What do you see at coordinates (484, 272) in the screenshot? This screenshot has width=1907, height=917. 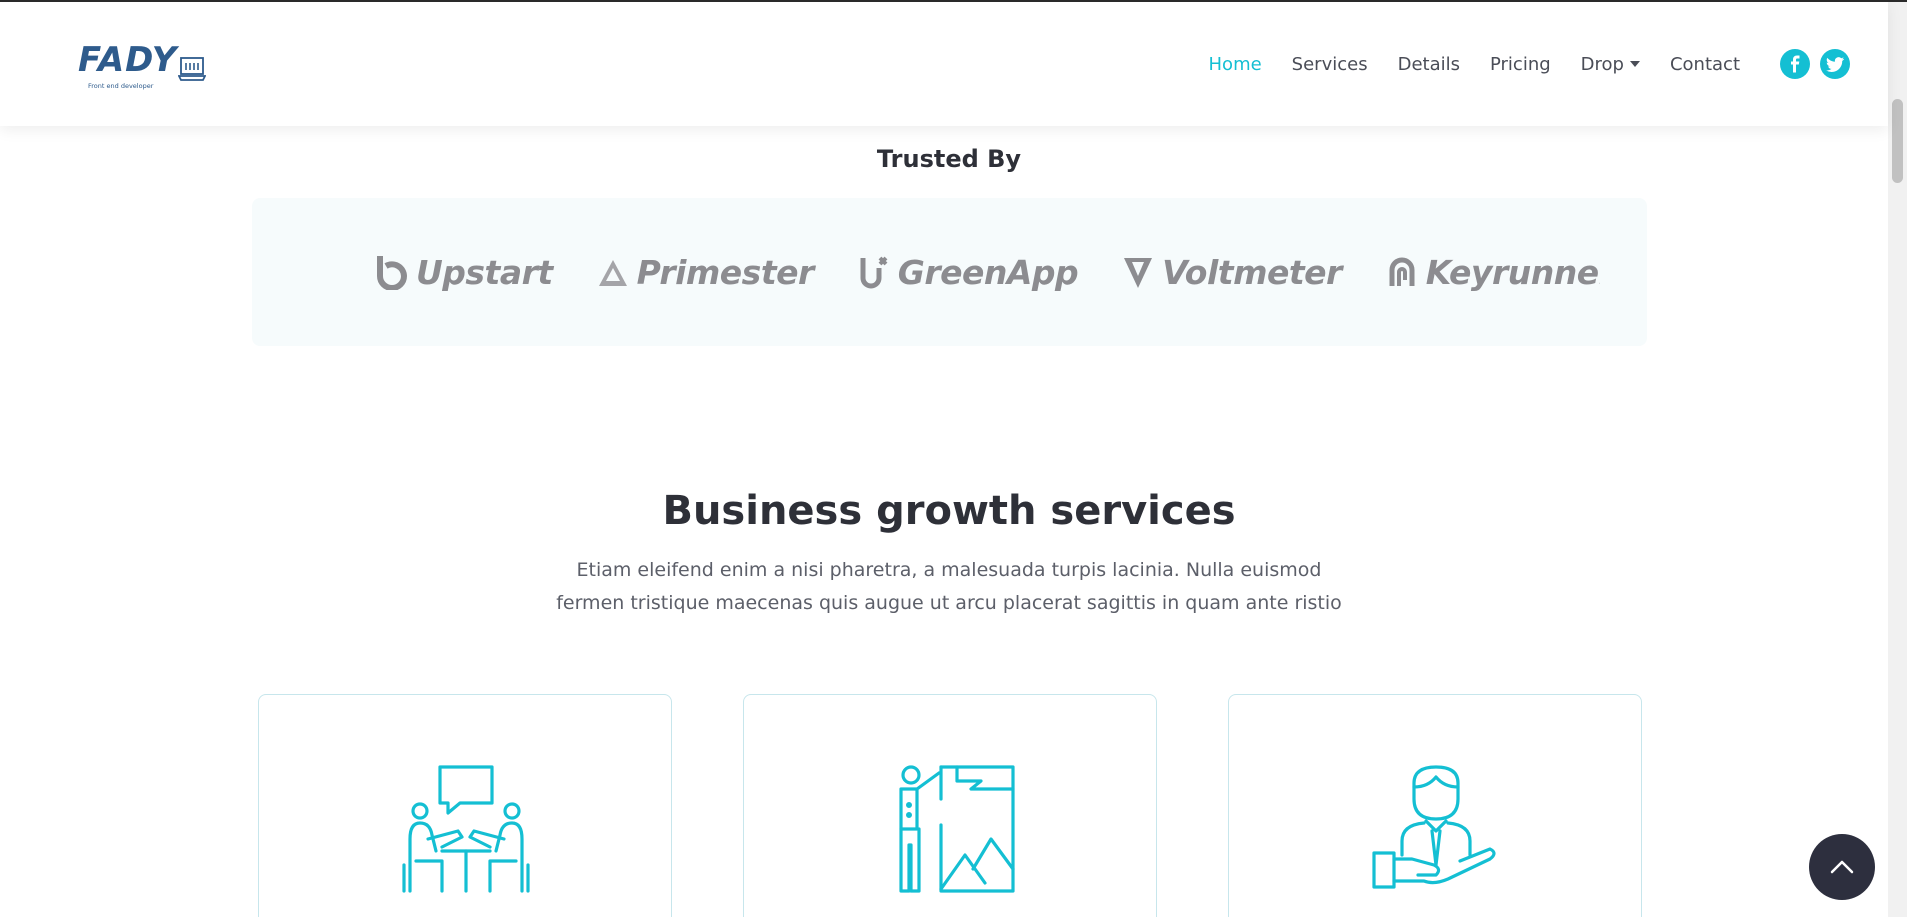 I see `trusted-logo-name: Upstart` at bounding box center [484, 272].